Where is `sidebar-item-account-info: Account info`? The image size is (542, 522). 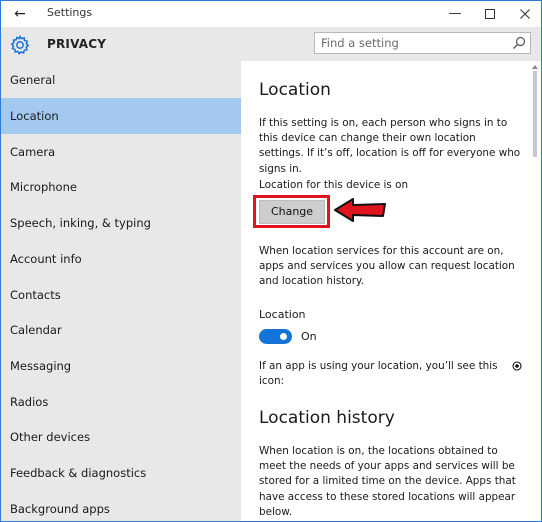
sidebar-item-account-info: Account info is located at coordinates (121, 259).